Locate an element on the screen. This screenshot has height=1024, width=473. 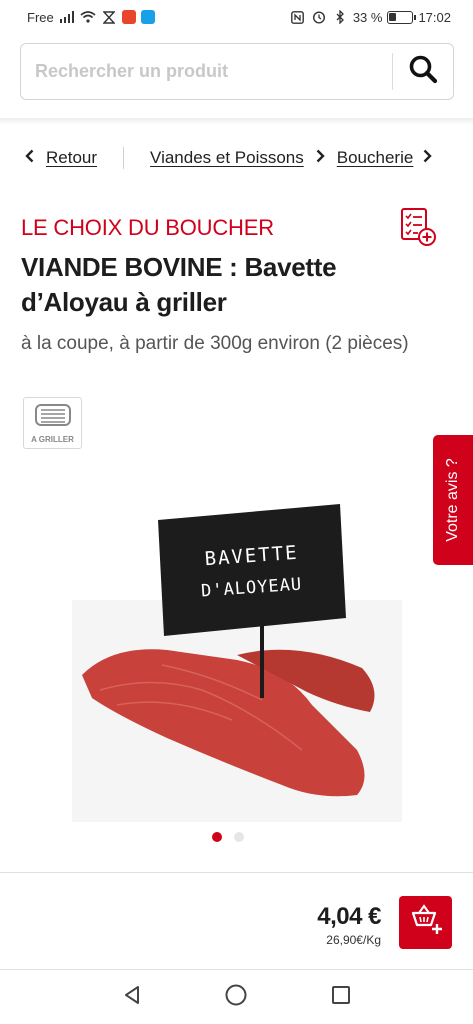
product-brand: LE CHOIX DU BOUCHER is located at coordinates (147, 227).